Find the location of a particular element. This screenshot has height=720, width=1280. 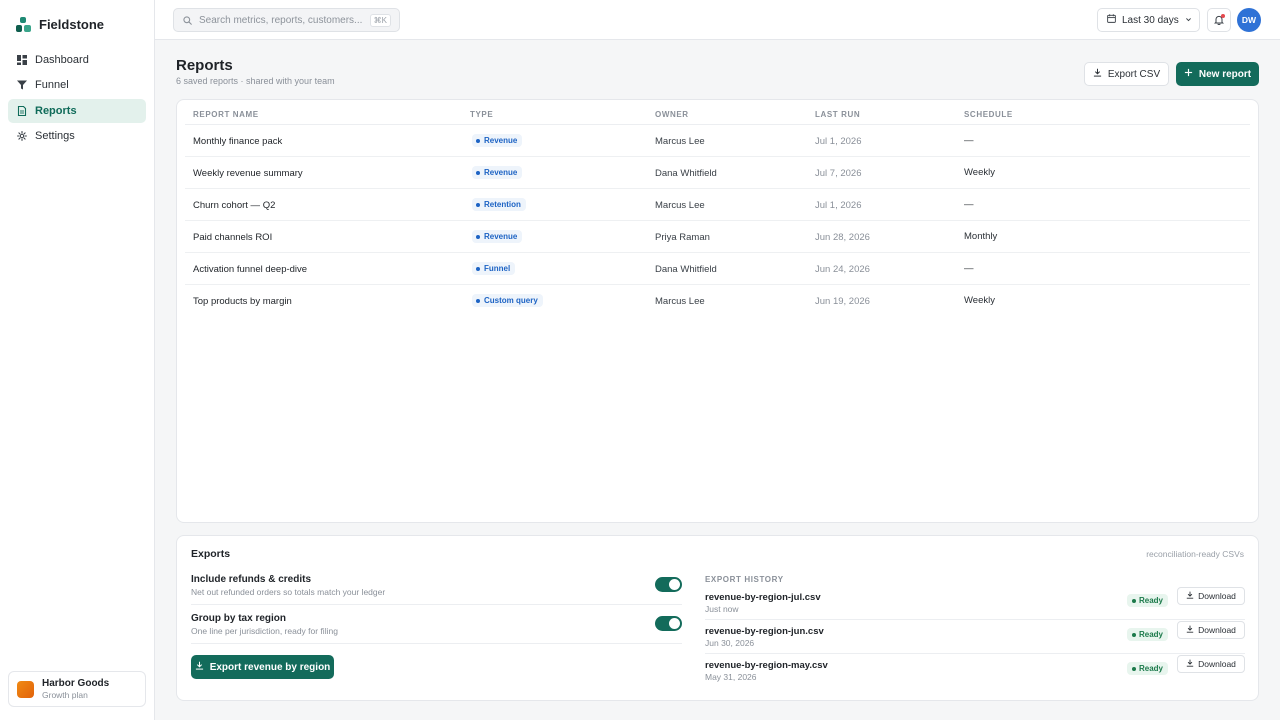

topbar: ⌘K Last 30 days DW is located at coordinates (717, 20).